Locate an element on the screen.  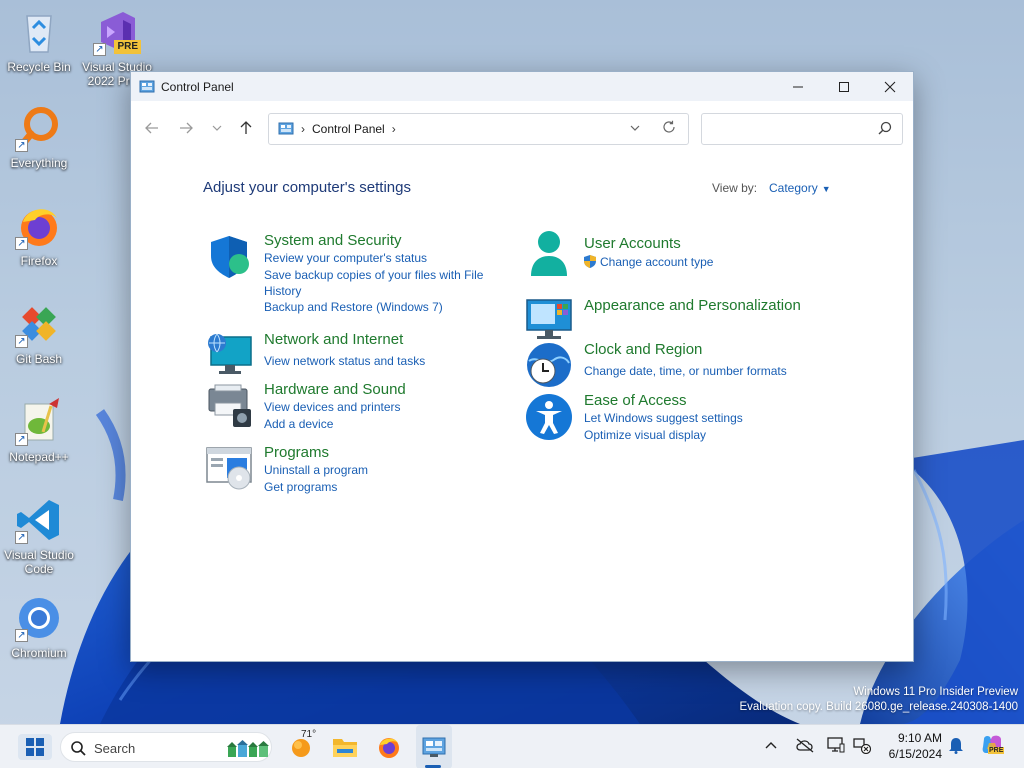
folder-icon is located at coordinates (345, 748).